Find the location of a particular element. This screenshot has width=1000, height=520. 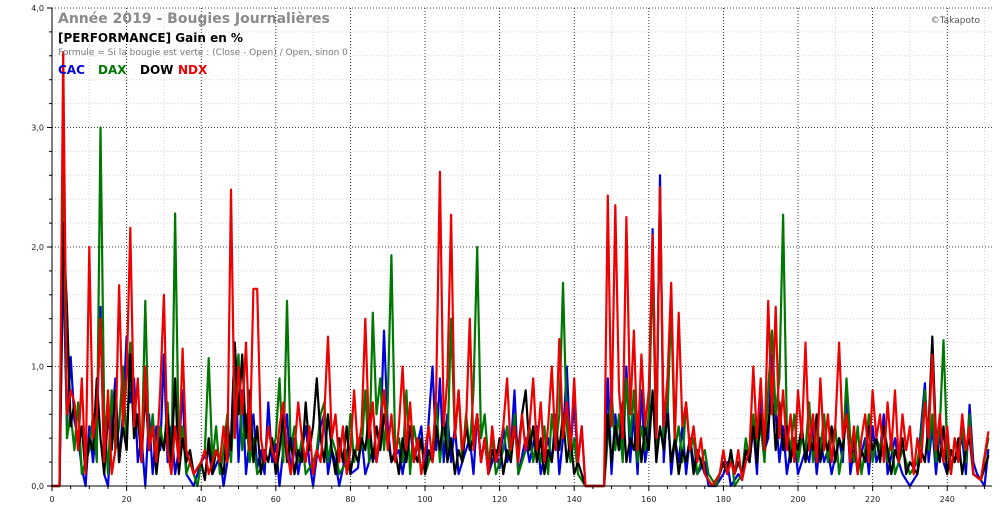

chart-title: Année 2019 - Bougies Journalières is located at coordinates (194, 19).